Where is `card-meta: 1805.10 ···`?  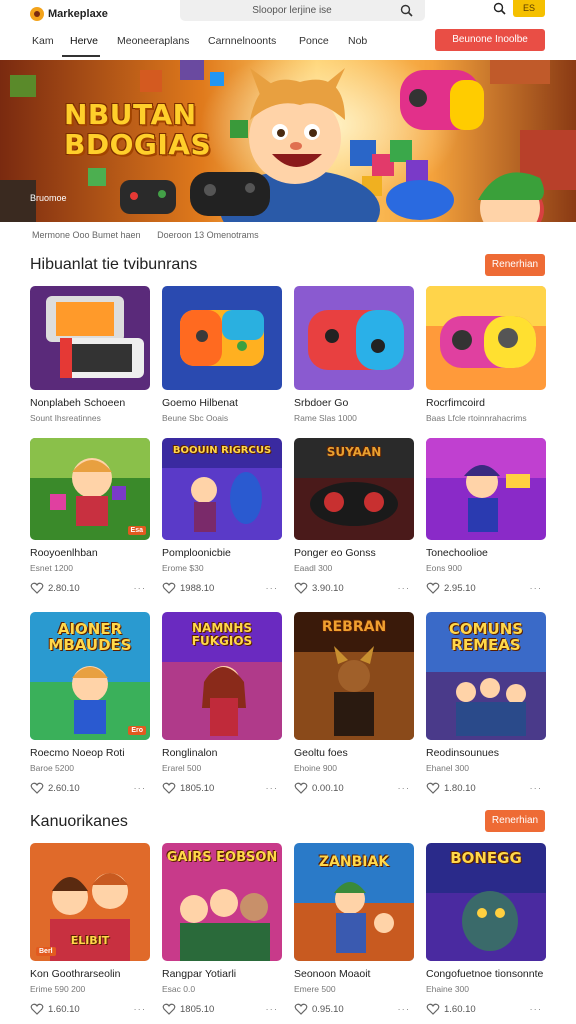
card-meta: 1805.10 ··· is located at coordinates (222, 788).